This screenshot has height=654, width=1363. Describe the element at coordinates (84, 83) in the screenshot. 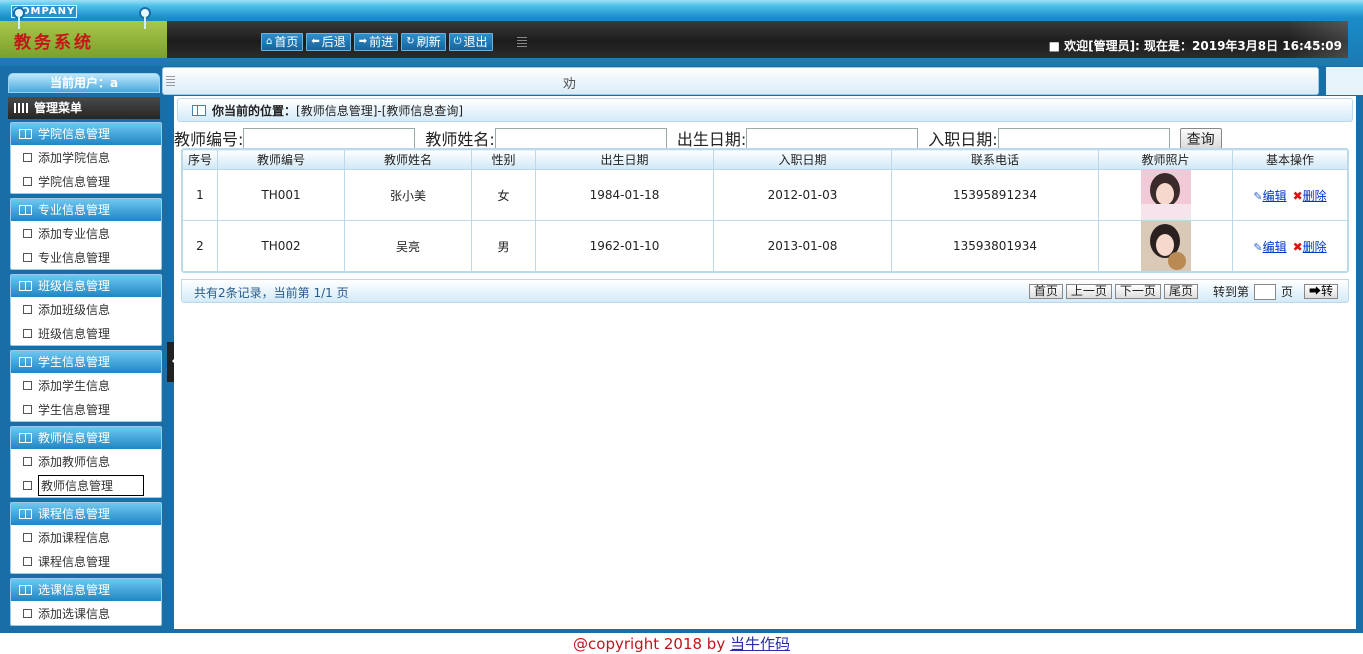

I see `current-user-bar: 当前用户：a` at that location.